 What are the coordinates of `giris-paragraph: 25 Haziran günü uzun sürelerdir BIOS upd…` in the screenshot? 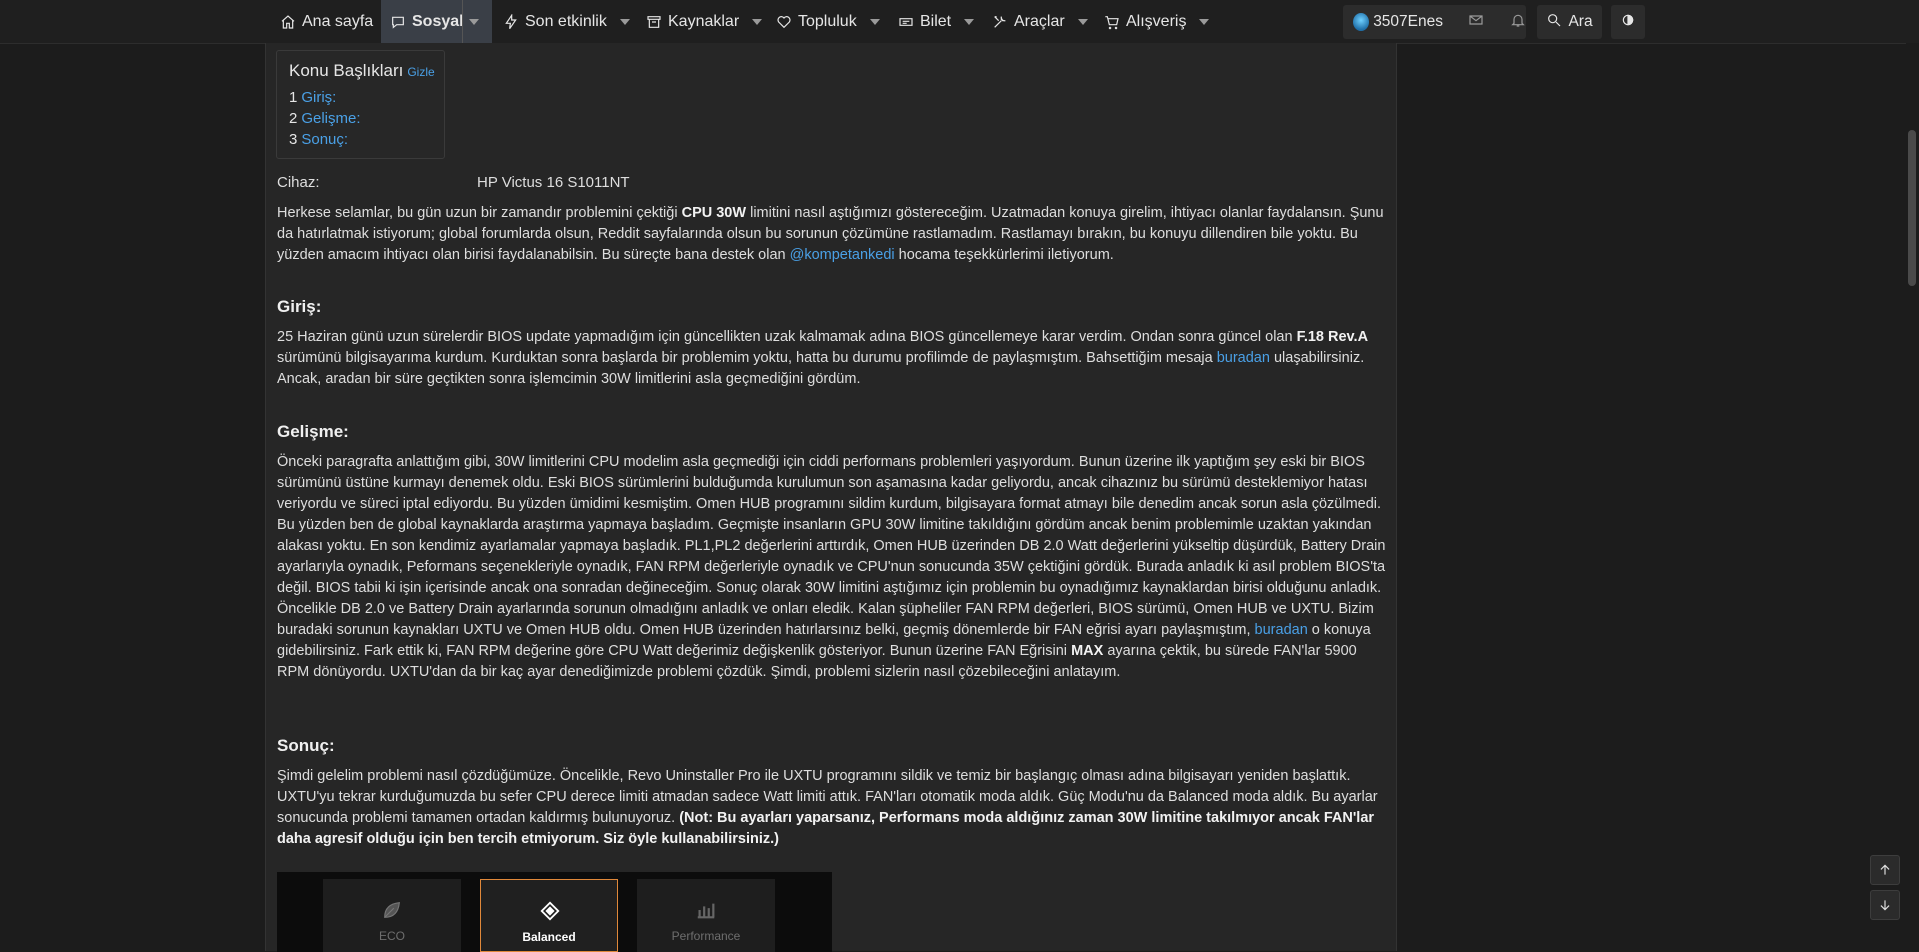 It's located at (832, 358).